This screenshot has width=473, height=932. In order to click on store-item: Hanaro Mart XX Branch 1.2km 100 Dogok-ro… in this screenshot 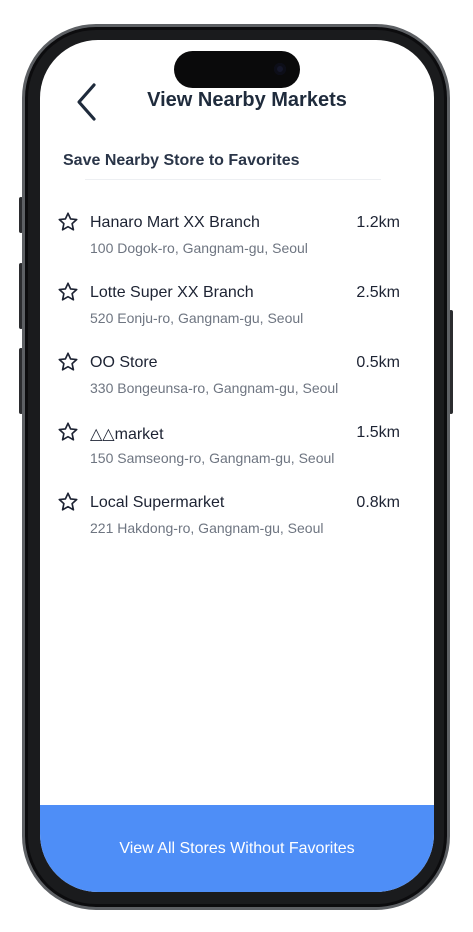, I will do `click(237, 243)`.